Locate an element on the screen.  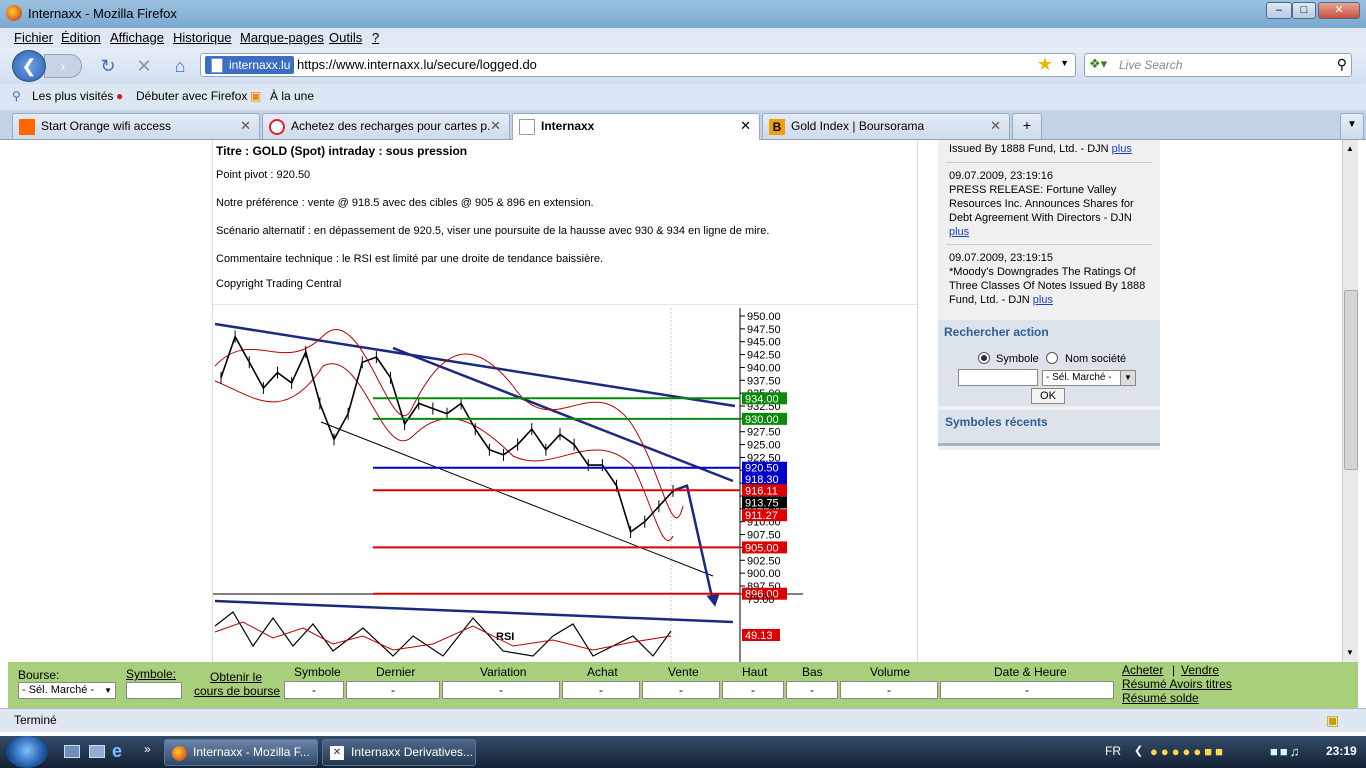
radio-symbole is located at coordinates (984, 358).